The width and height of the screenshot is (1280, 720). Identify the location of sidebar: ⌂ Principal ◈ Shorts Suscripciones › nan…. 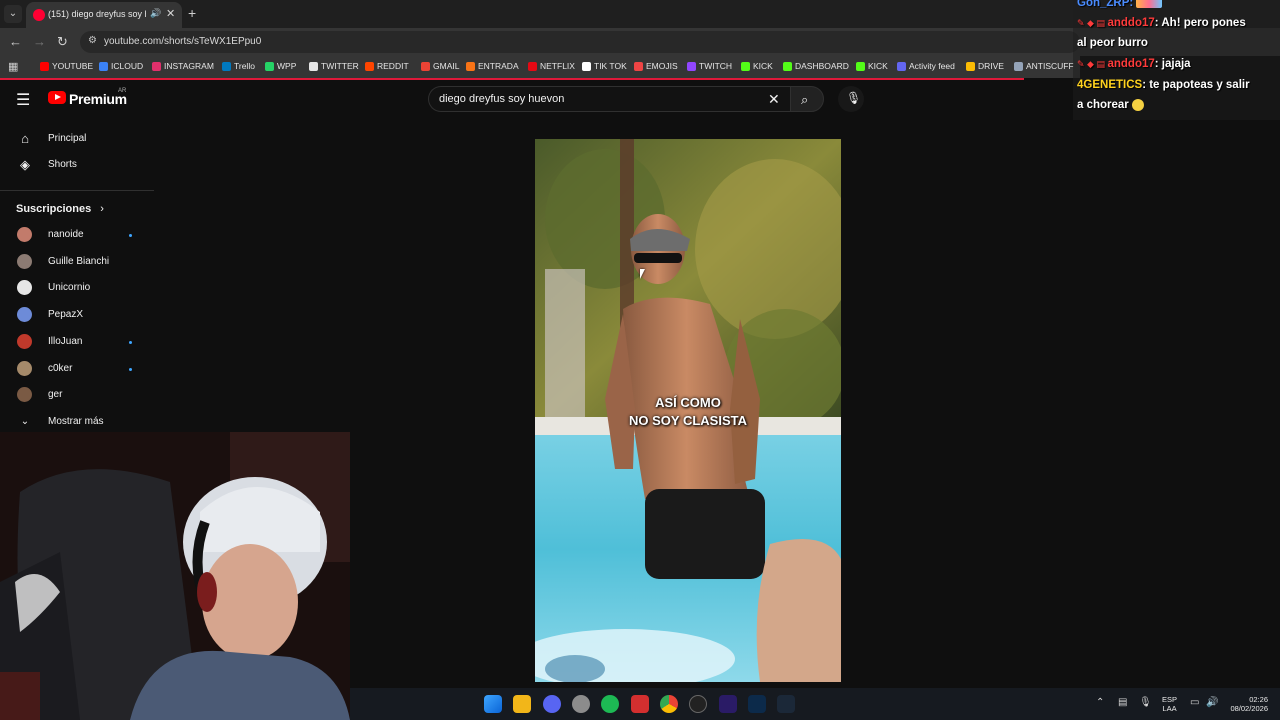
(77, 279).